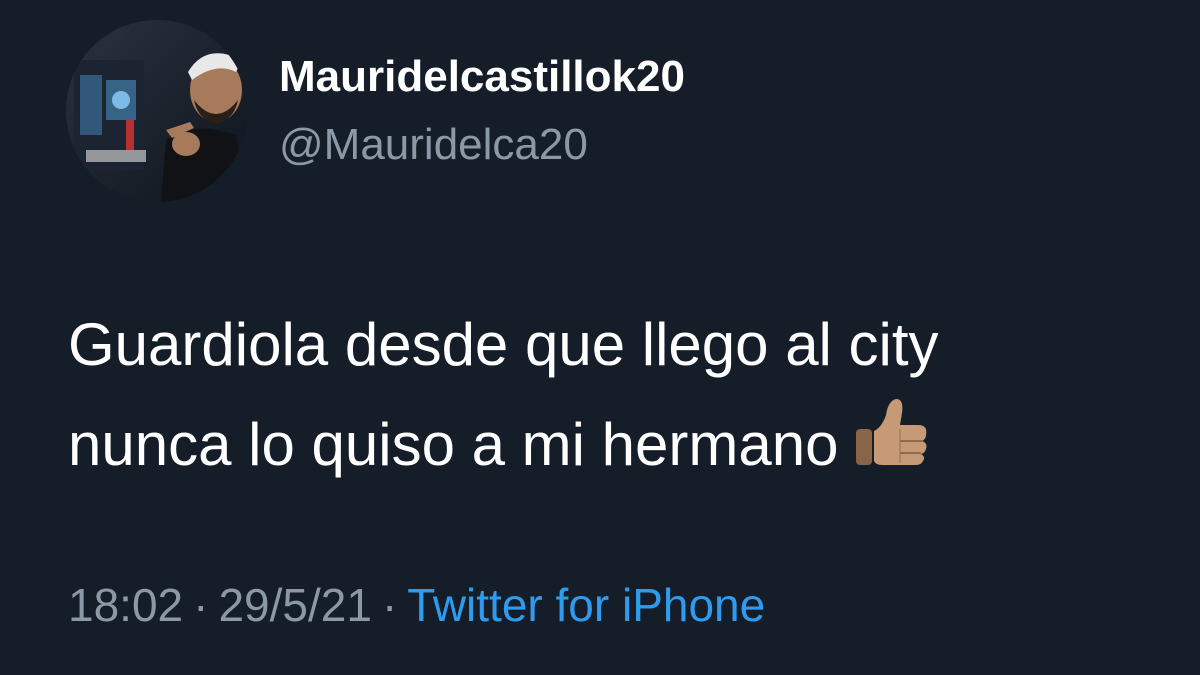  I want to click on tweet-source-link: Twitter for iPhone, so click(586, 605).